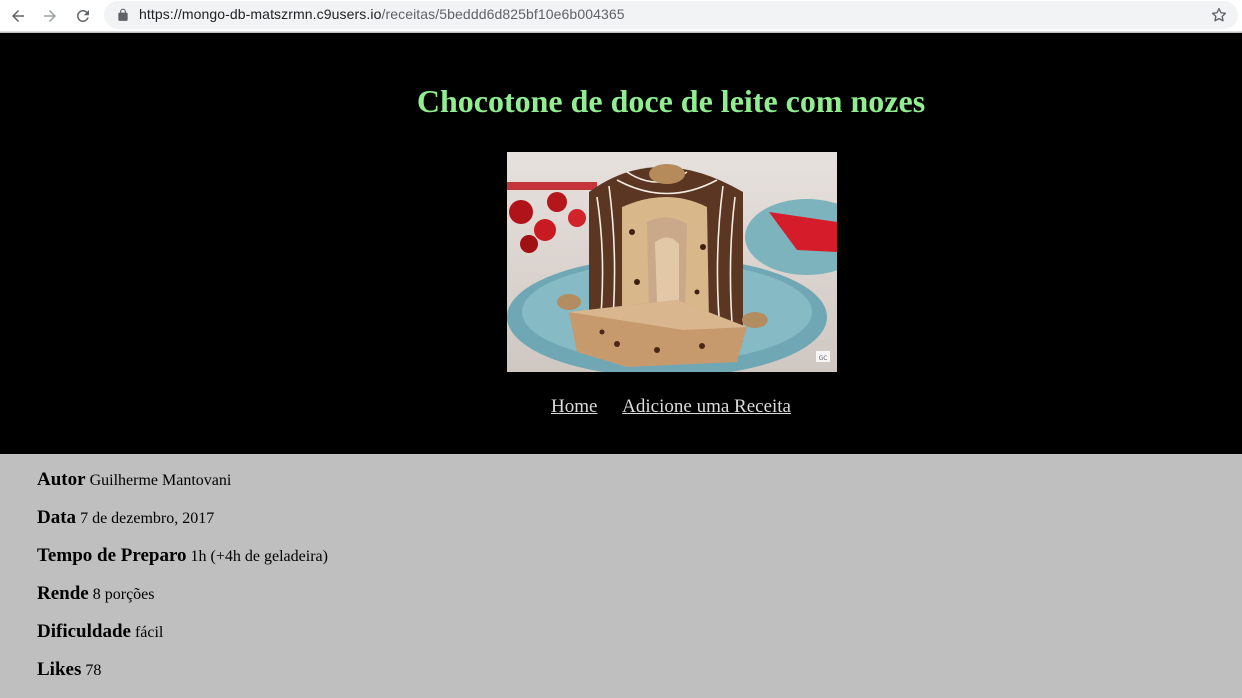  I want to click on detail-value: 1h (+4h de geladeira), so click(259, 556).